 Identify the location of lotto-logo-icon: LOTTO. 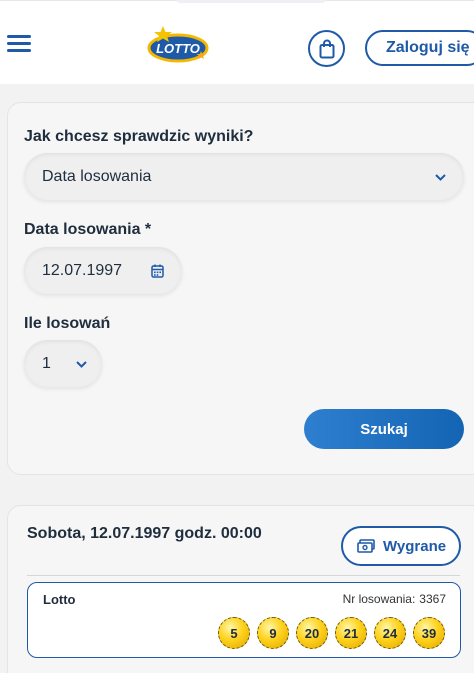
(178, 44).